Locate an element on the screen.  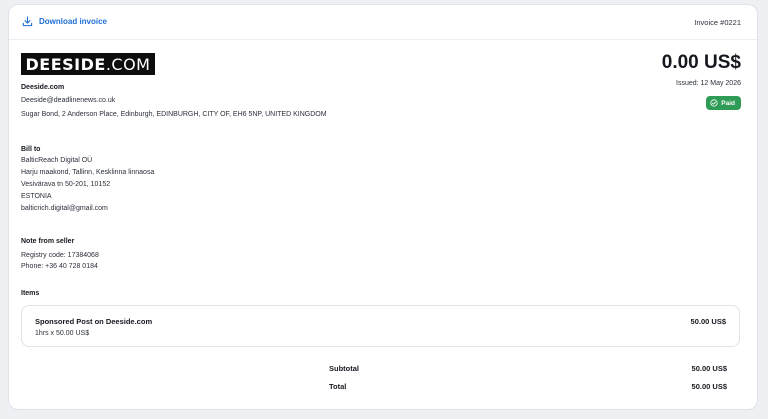
seller-logo: DEESIDE .COM is located at coordinates (88, 64).